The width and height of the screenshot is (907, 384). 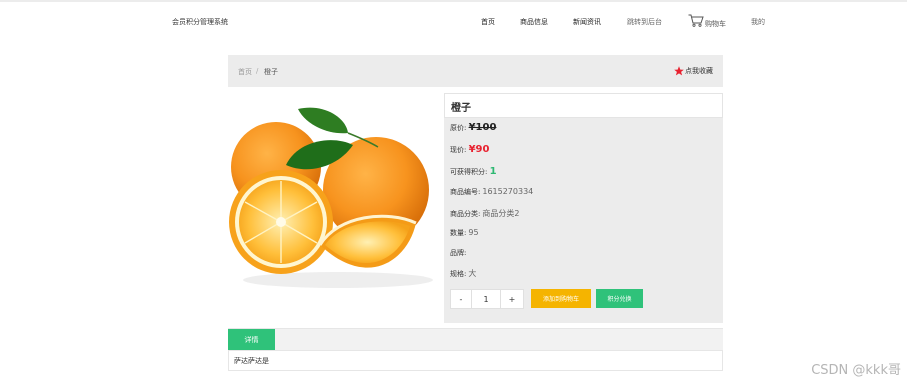 I want to click on cart-icon, so click(x=696, y=20).